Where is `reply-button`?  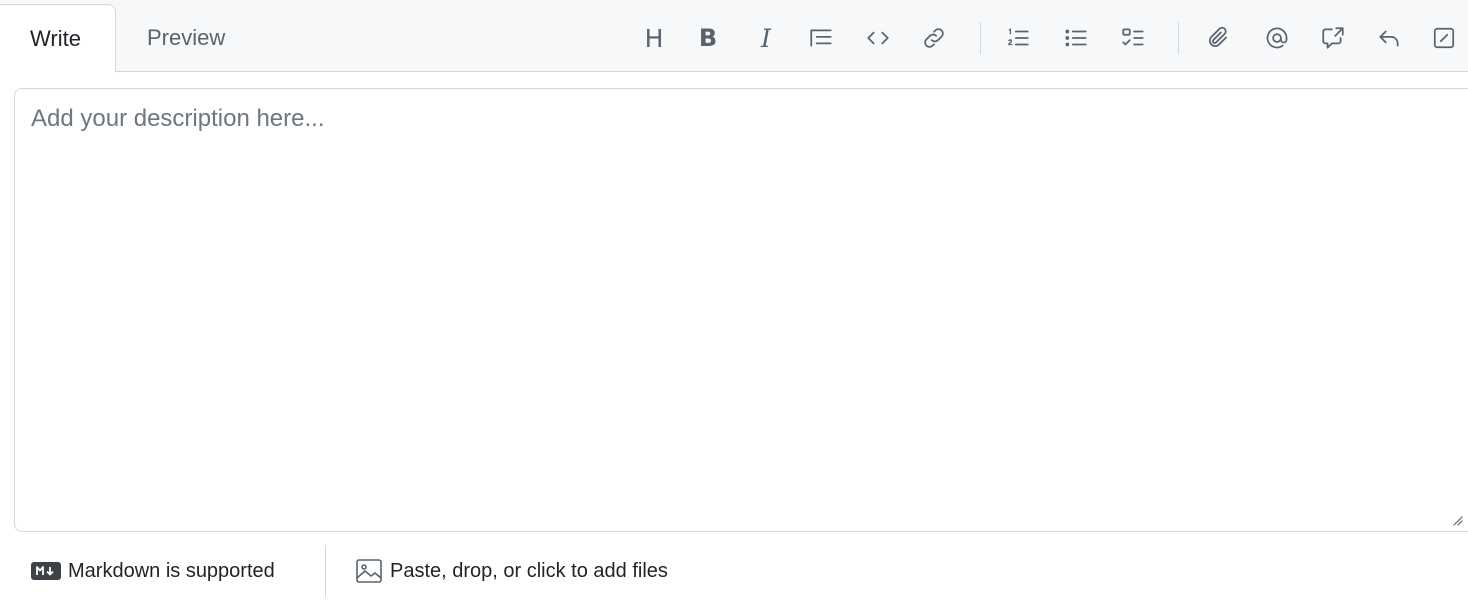 reply-button is located at coordinates (1389, 38).